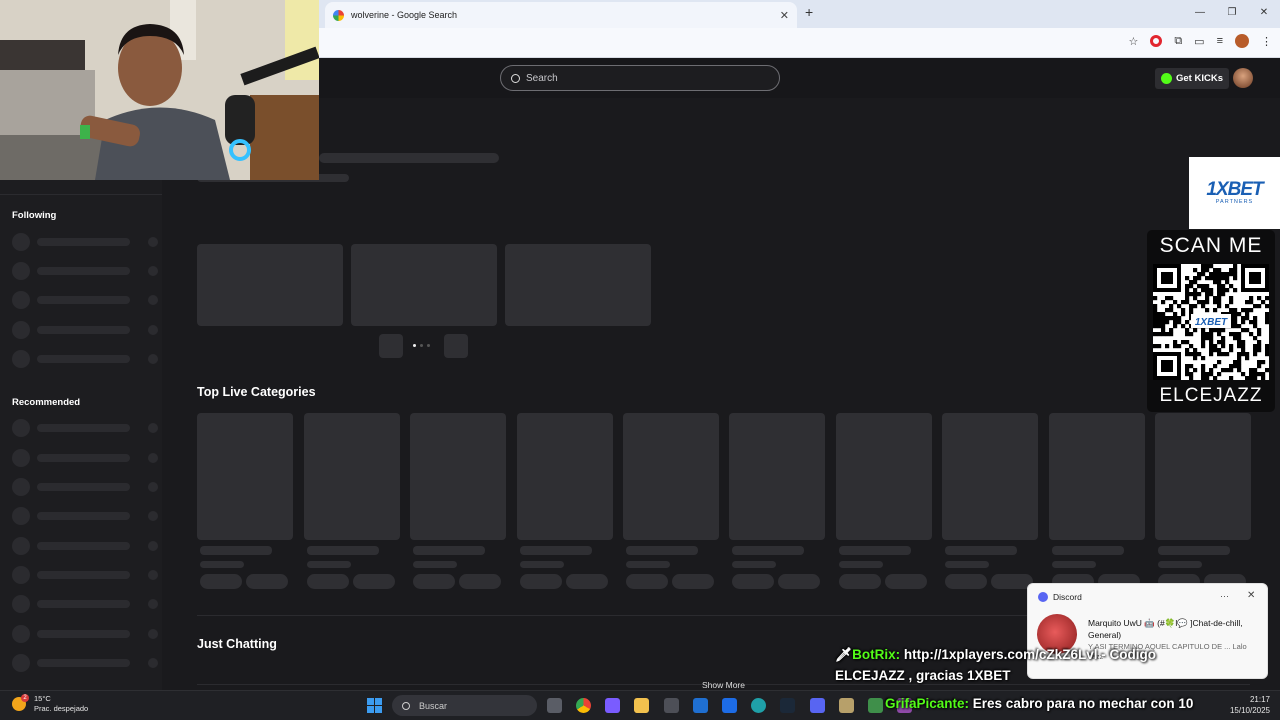 The height and width of the screenshot is (720, 1280). Describe the element at coordinates (1199, 41) in the screenshot. I see `cast-icon: ▭` at that location.